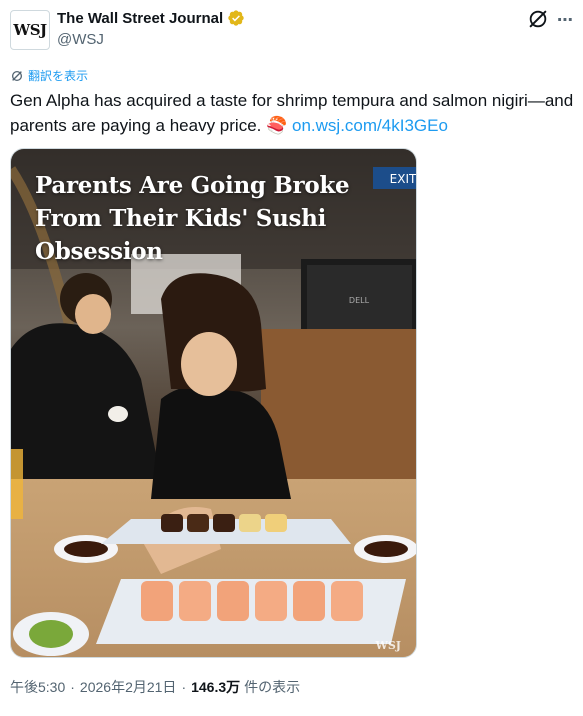 The image size is (583, 716). What do you see at coordinates (216, 687) in the screenshot?
I see `views-count: 146.3万` at bounding box center [216, 687].